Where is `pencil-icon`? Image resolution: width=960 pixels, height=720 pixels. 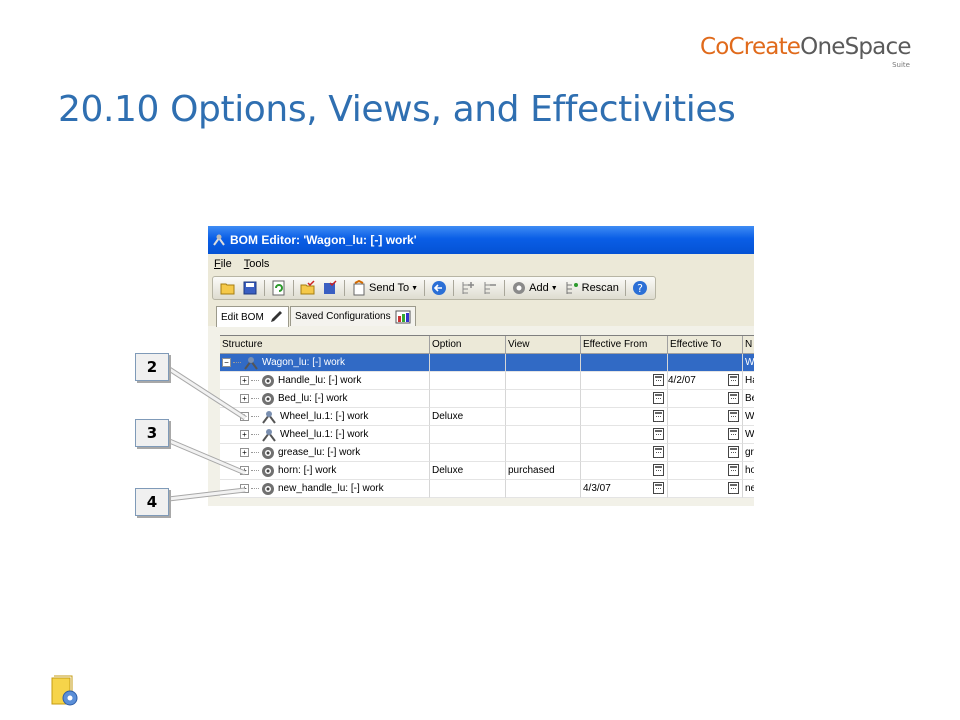
pencil-icon is located at coordinates (276, 316).